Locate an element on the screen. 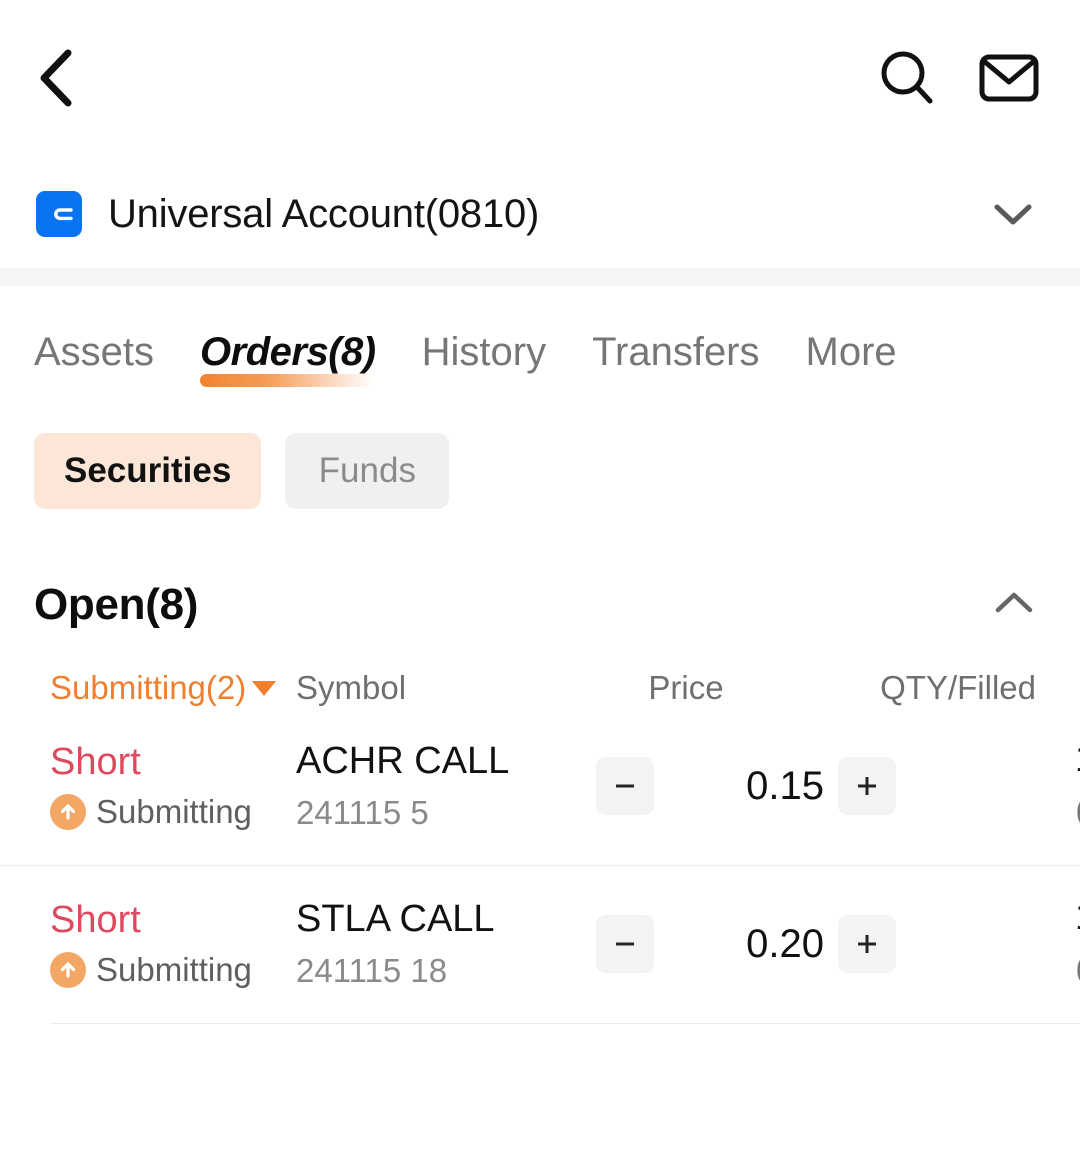  table-column-headers: Submitting(2) Symbol Price QTY/Filled is located at coordinates (540, 669).